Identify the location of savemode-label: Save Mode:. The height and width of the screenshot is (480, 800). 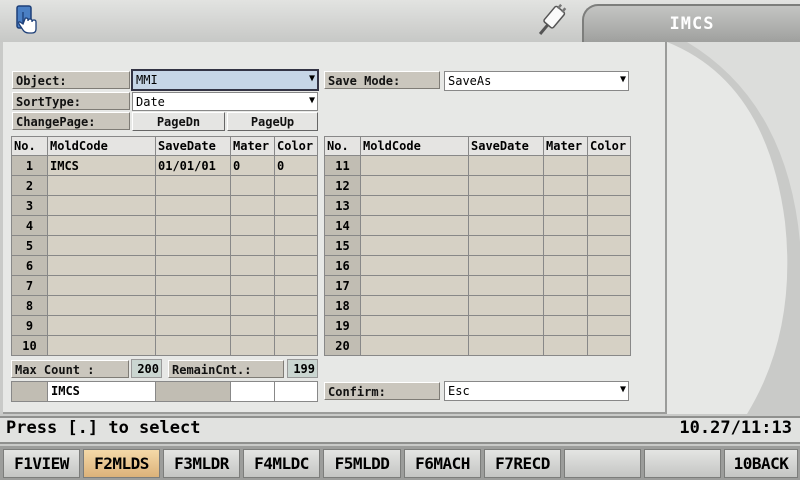
(382, 80).